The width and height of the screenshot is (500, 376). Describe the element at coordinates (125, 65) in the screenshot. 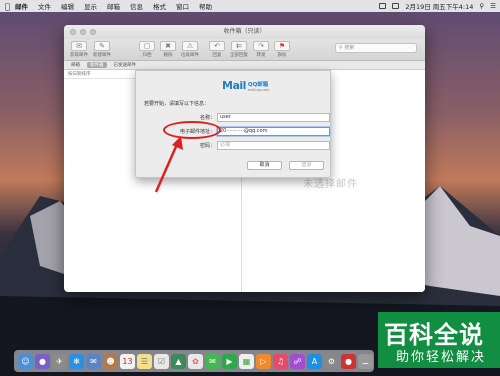

I see `favorite-sent: 已发送邮件` at that location.